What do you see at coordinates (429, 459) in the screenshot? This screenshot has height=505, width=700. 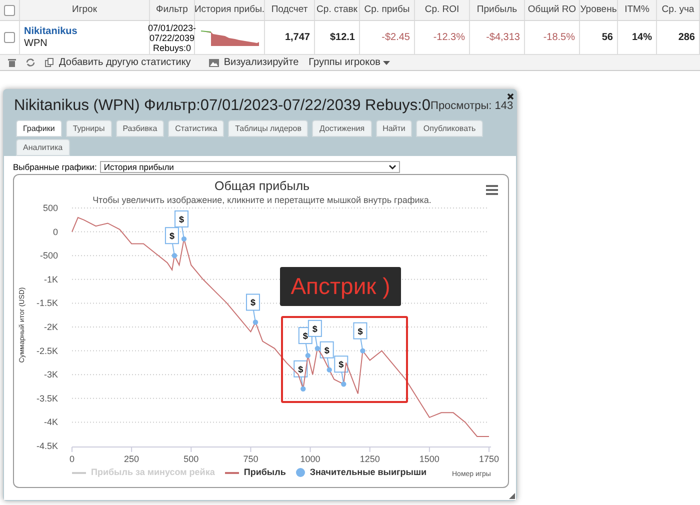 I see `x-tick-label: 1500` at bounding box center [429, 459].